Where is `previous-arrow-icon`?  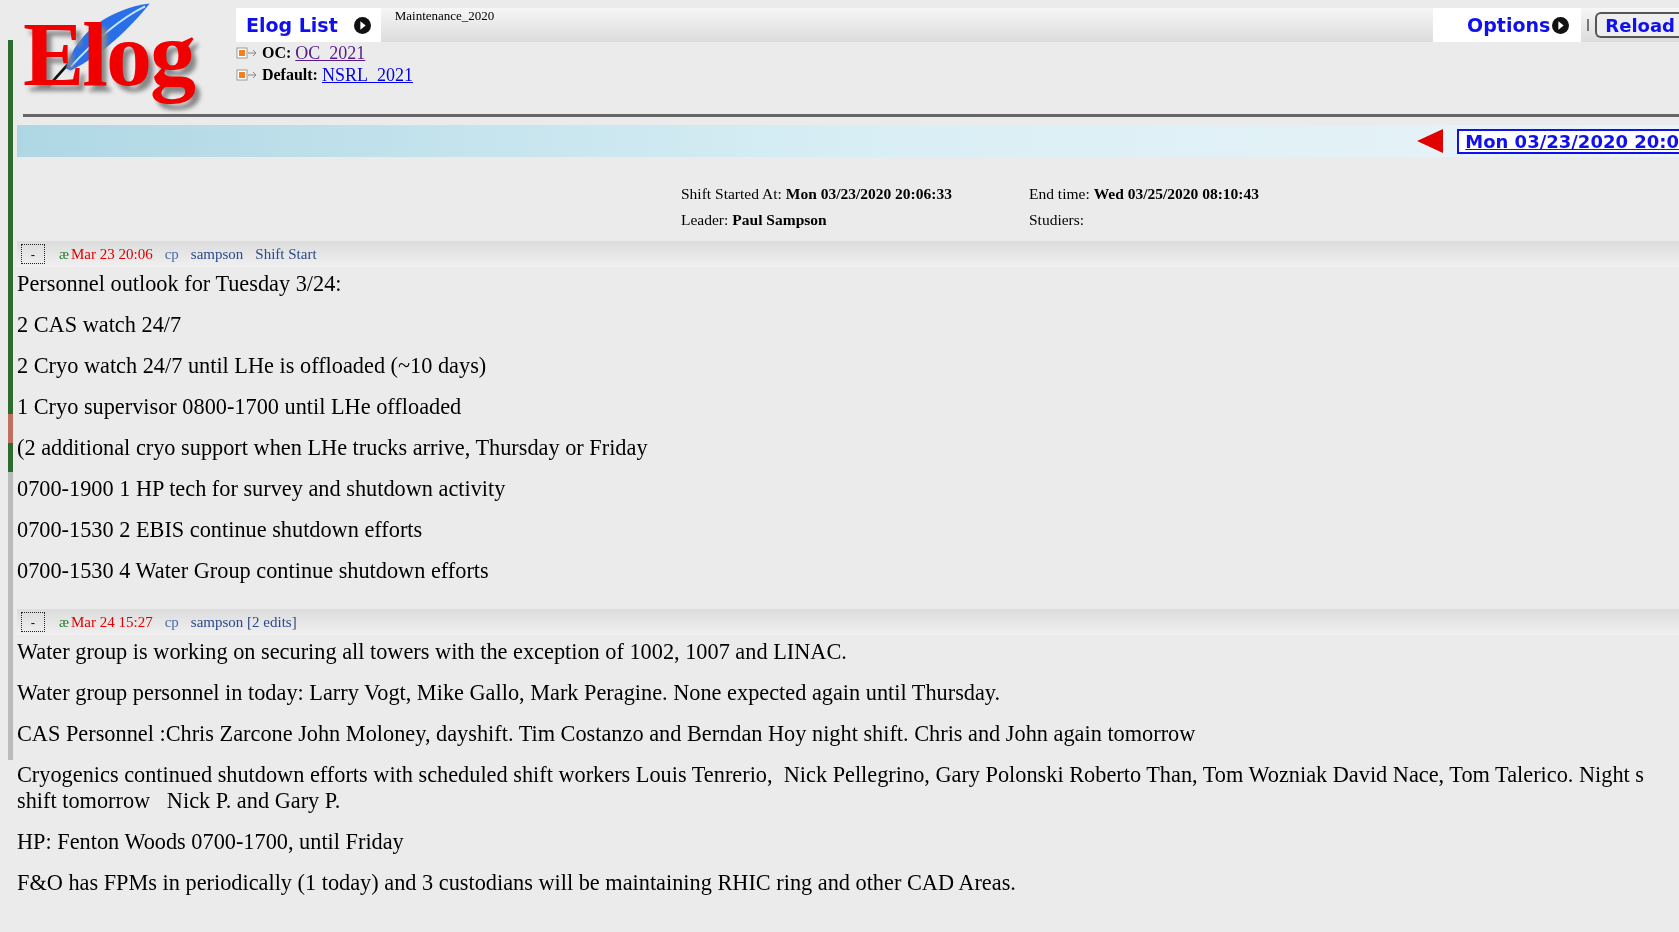
previous-arrow-icon is located at coordinates (1430, 141).